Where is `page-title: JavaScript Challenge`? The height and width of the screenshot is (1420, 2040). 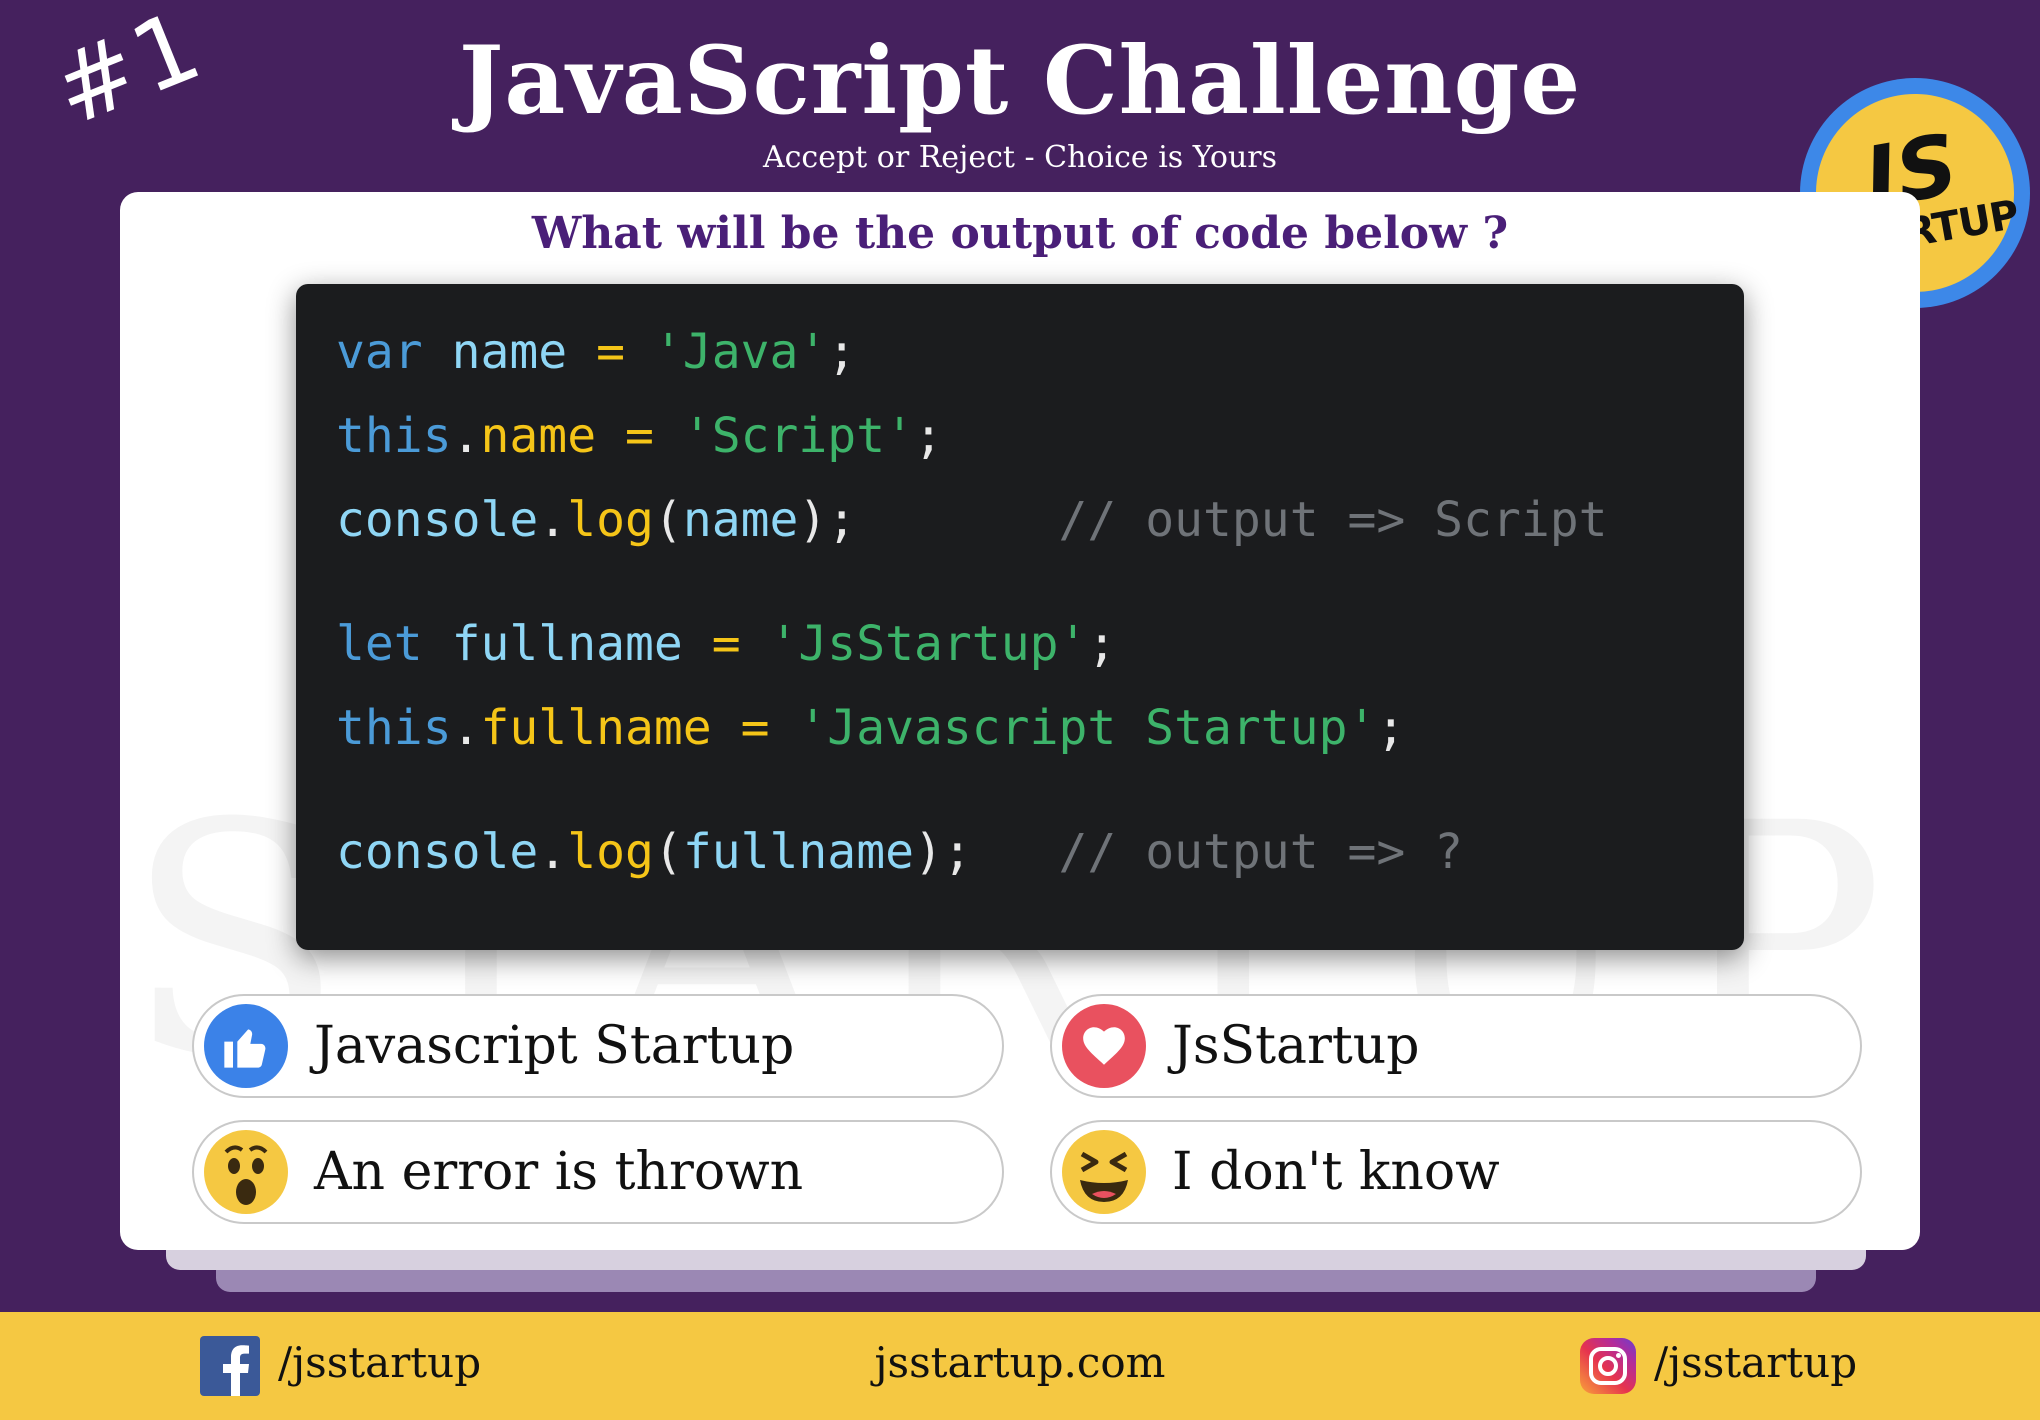
page-title: JavaScript Challenge is located at coordinates (1020, 81).